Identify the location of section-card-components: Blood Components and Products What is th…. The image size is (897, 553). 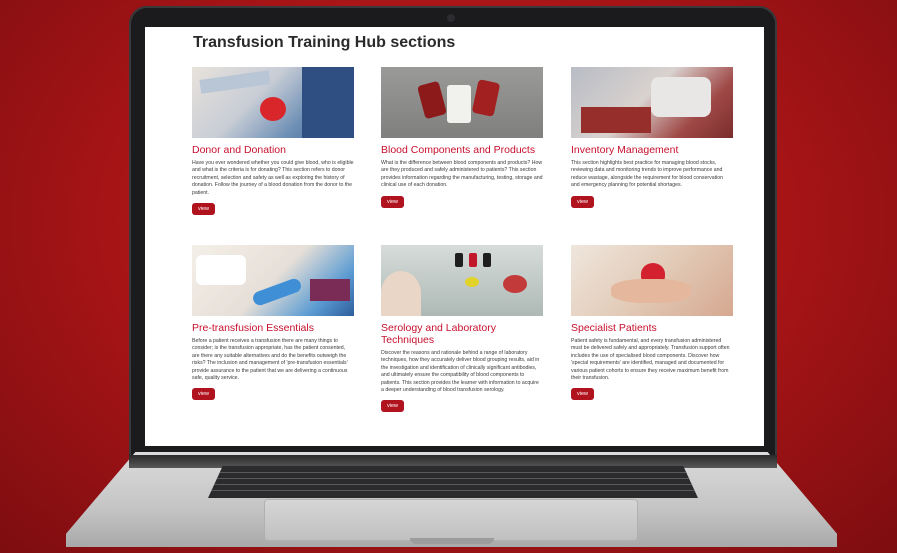
(462, 137).